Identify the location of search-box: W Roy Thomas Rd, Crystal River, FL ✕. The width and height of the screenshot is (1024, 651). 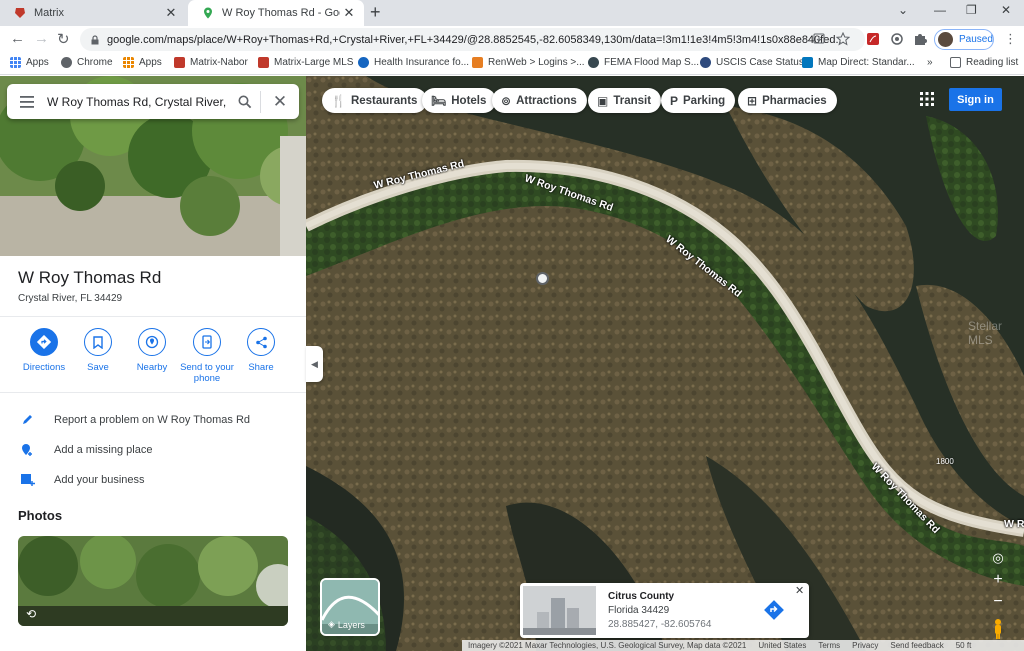
(153, 101).